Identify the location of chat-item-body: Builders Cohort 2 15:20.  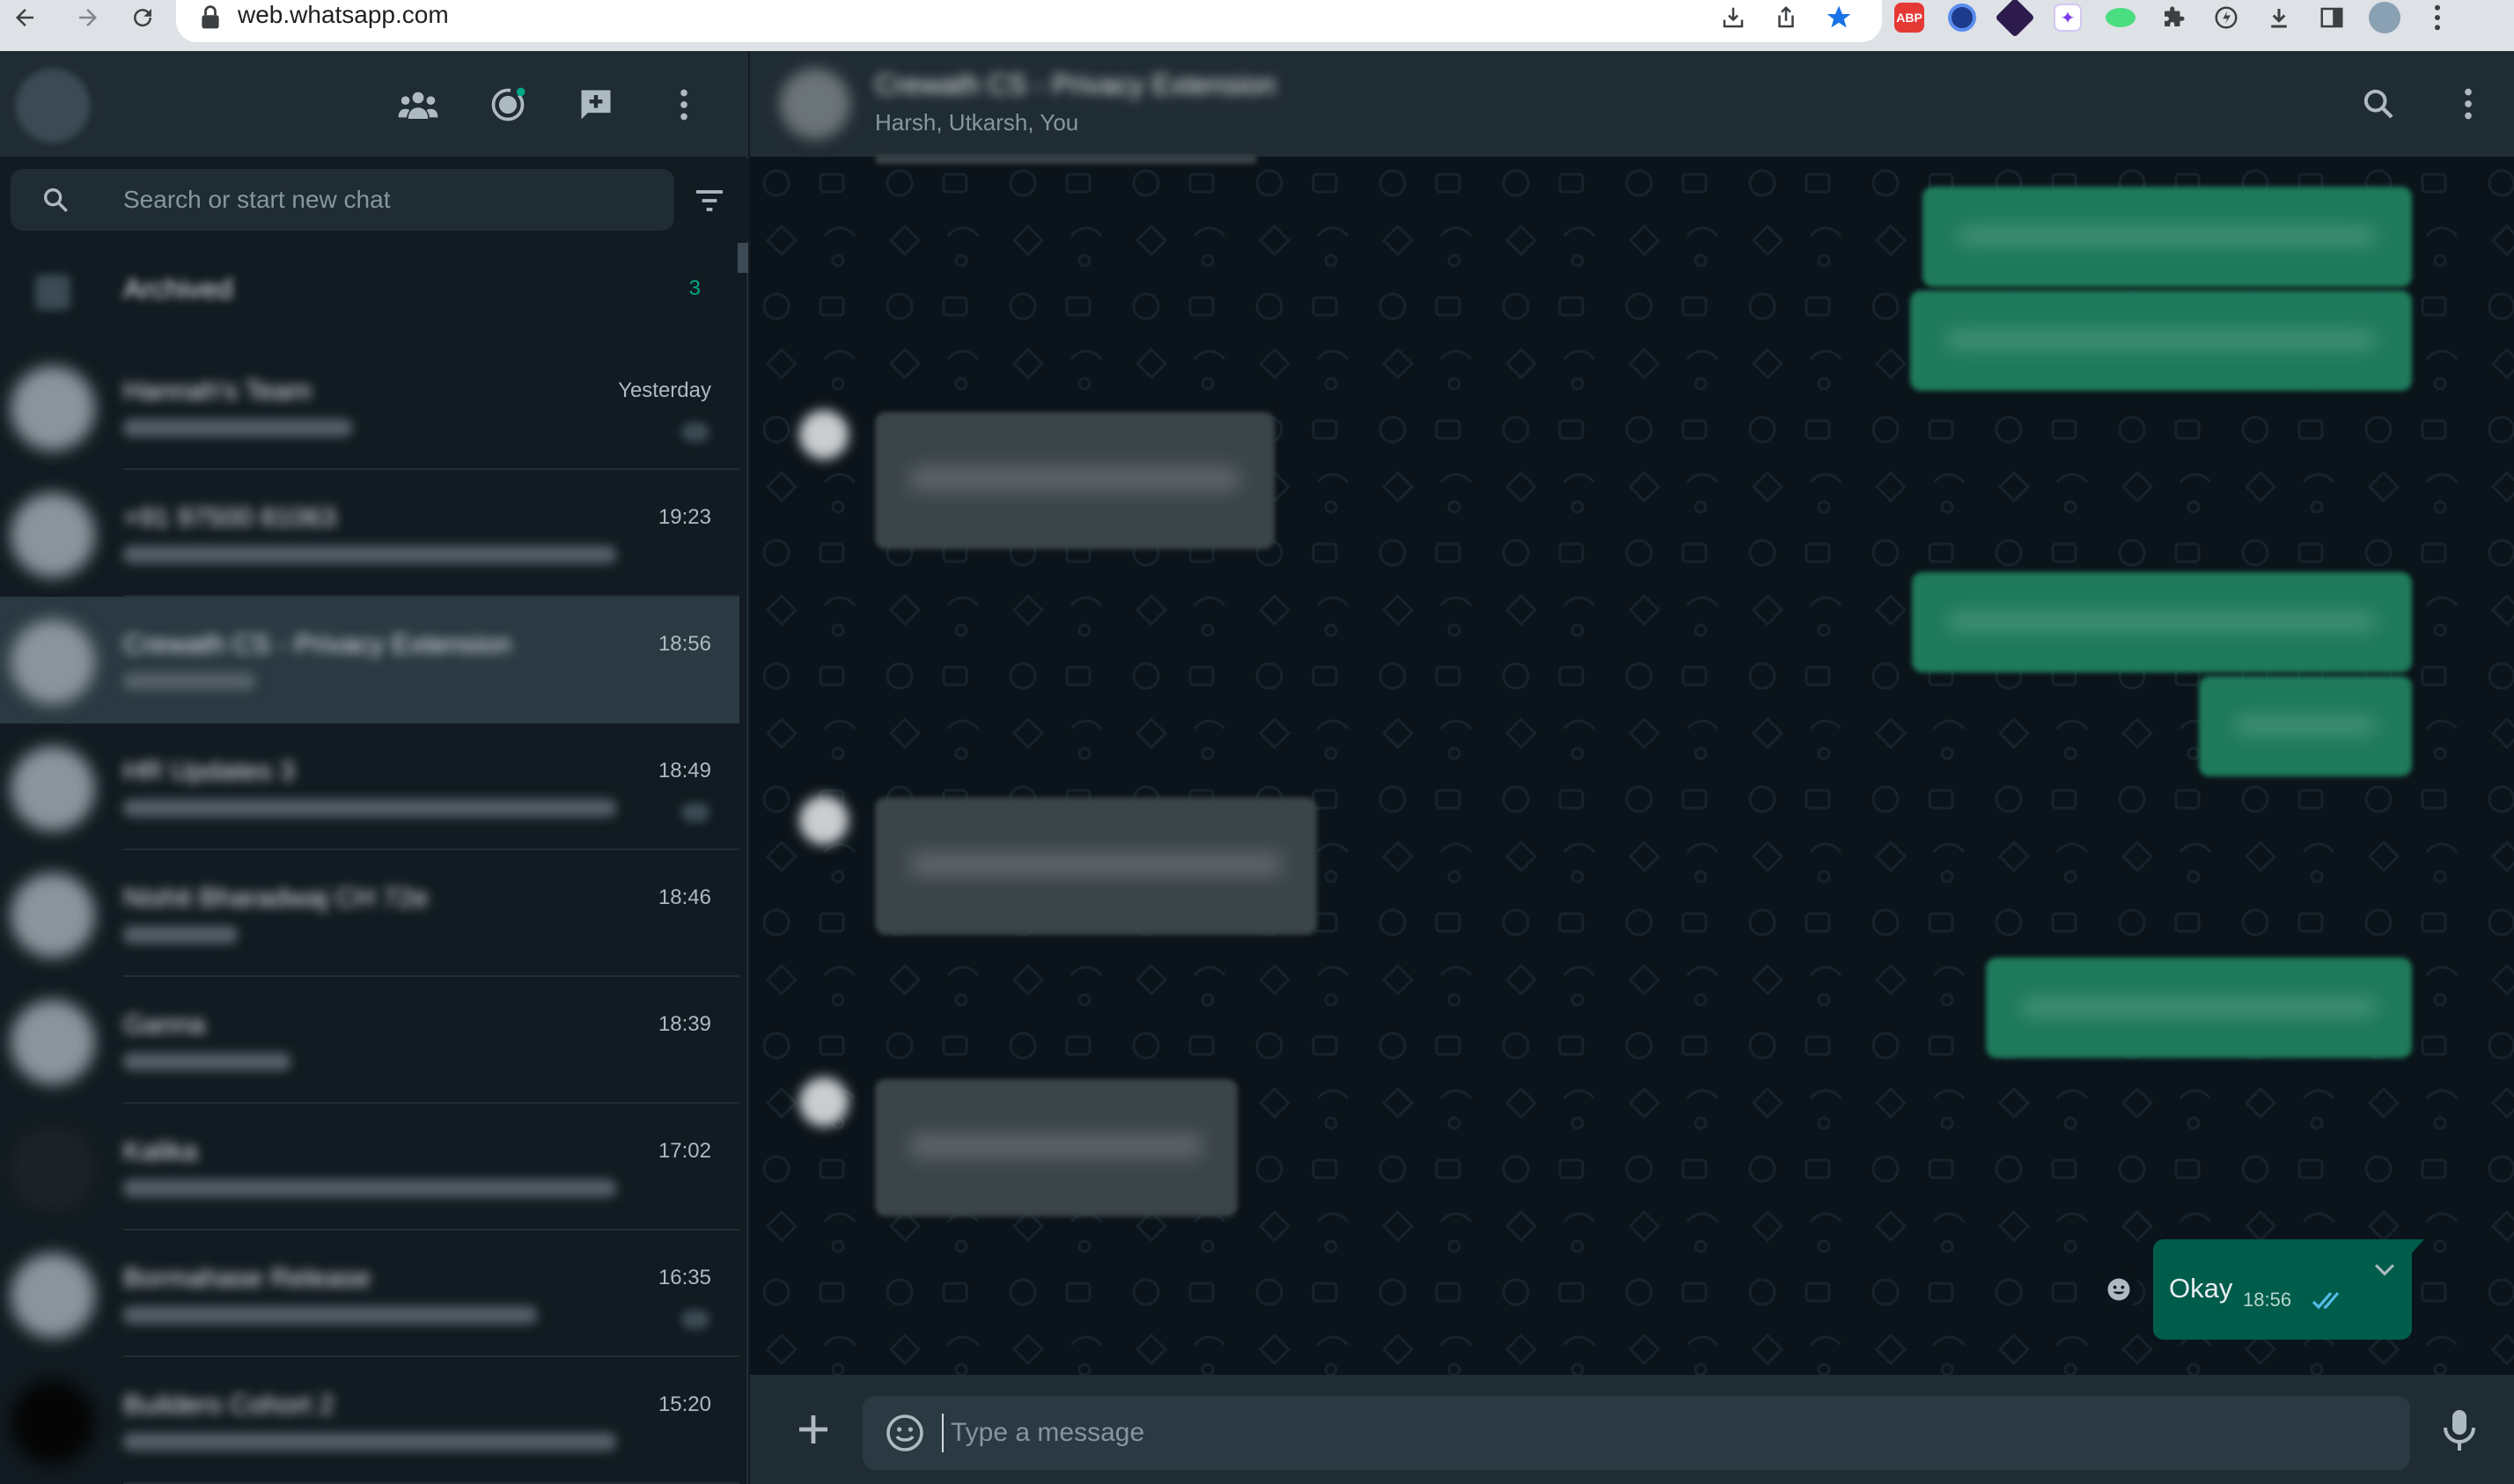
(431, 1420).